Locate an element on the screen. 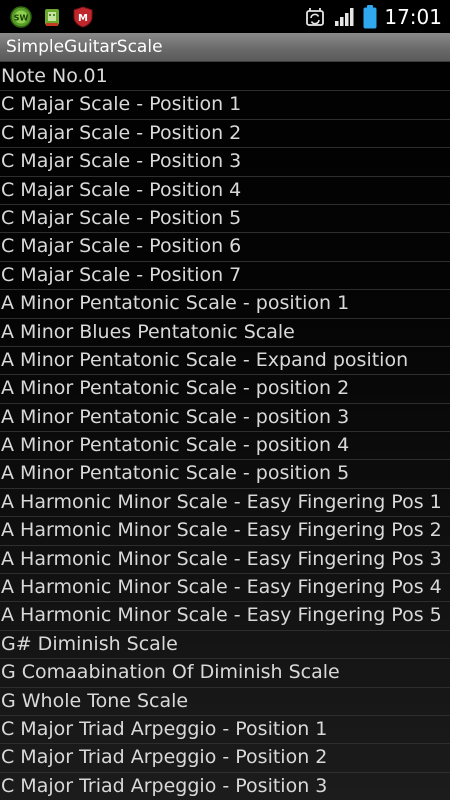  notification-icons: SW M is located at coordinates (56, 16).